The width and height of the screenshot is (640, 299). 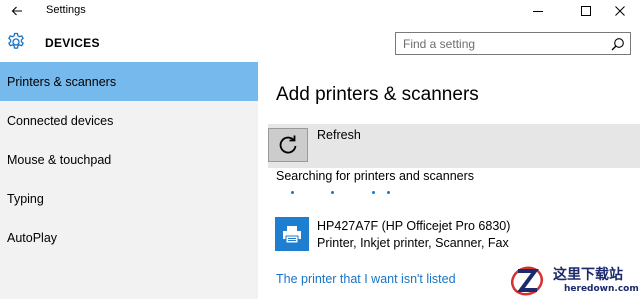 I want to click on printer-glyph-icon, so click(x=292, y=235).